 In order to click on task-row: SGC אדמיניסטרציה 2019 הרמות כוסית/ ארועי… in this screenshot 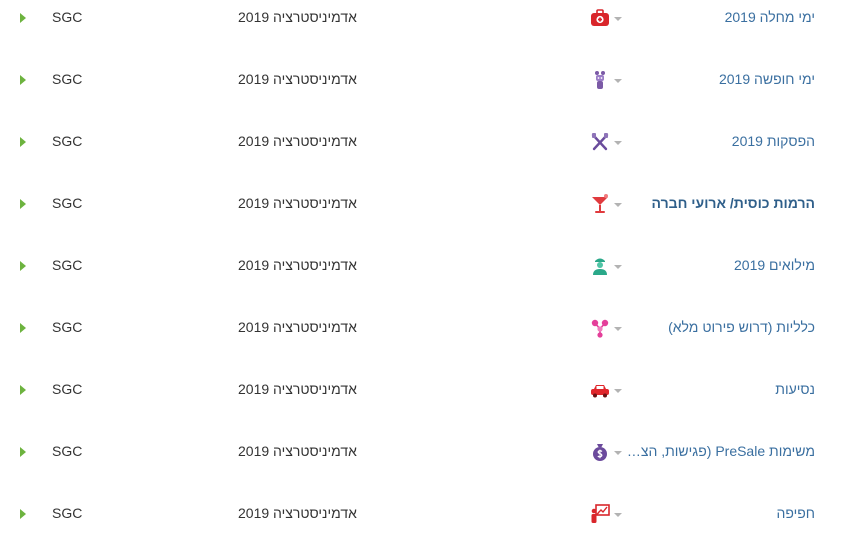, I will do `click(426, 217)`.